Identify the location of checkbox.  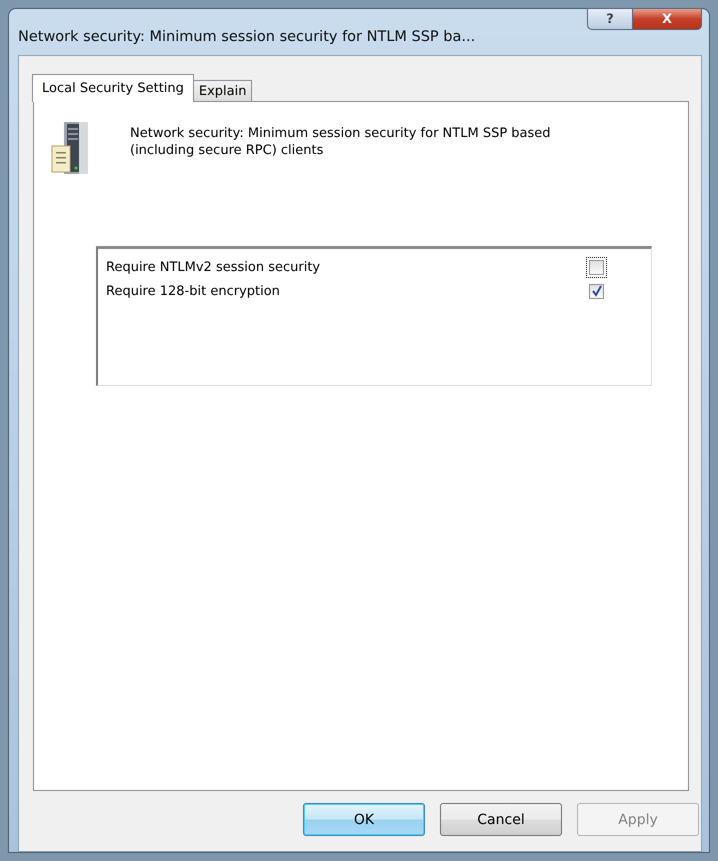
(596, 267).